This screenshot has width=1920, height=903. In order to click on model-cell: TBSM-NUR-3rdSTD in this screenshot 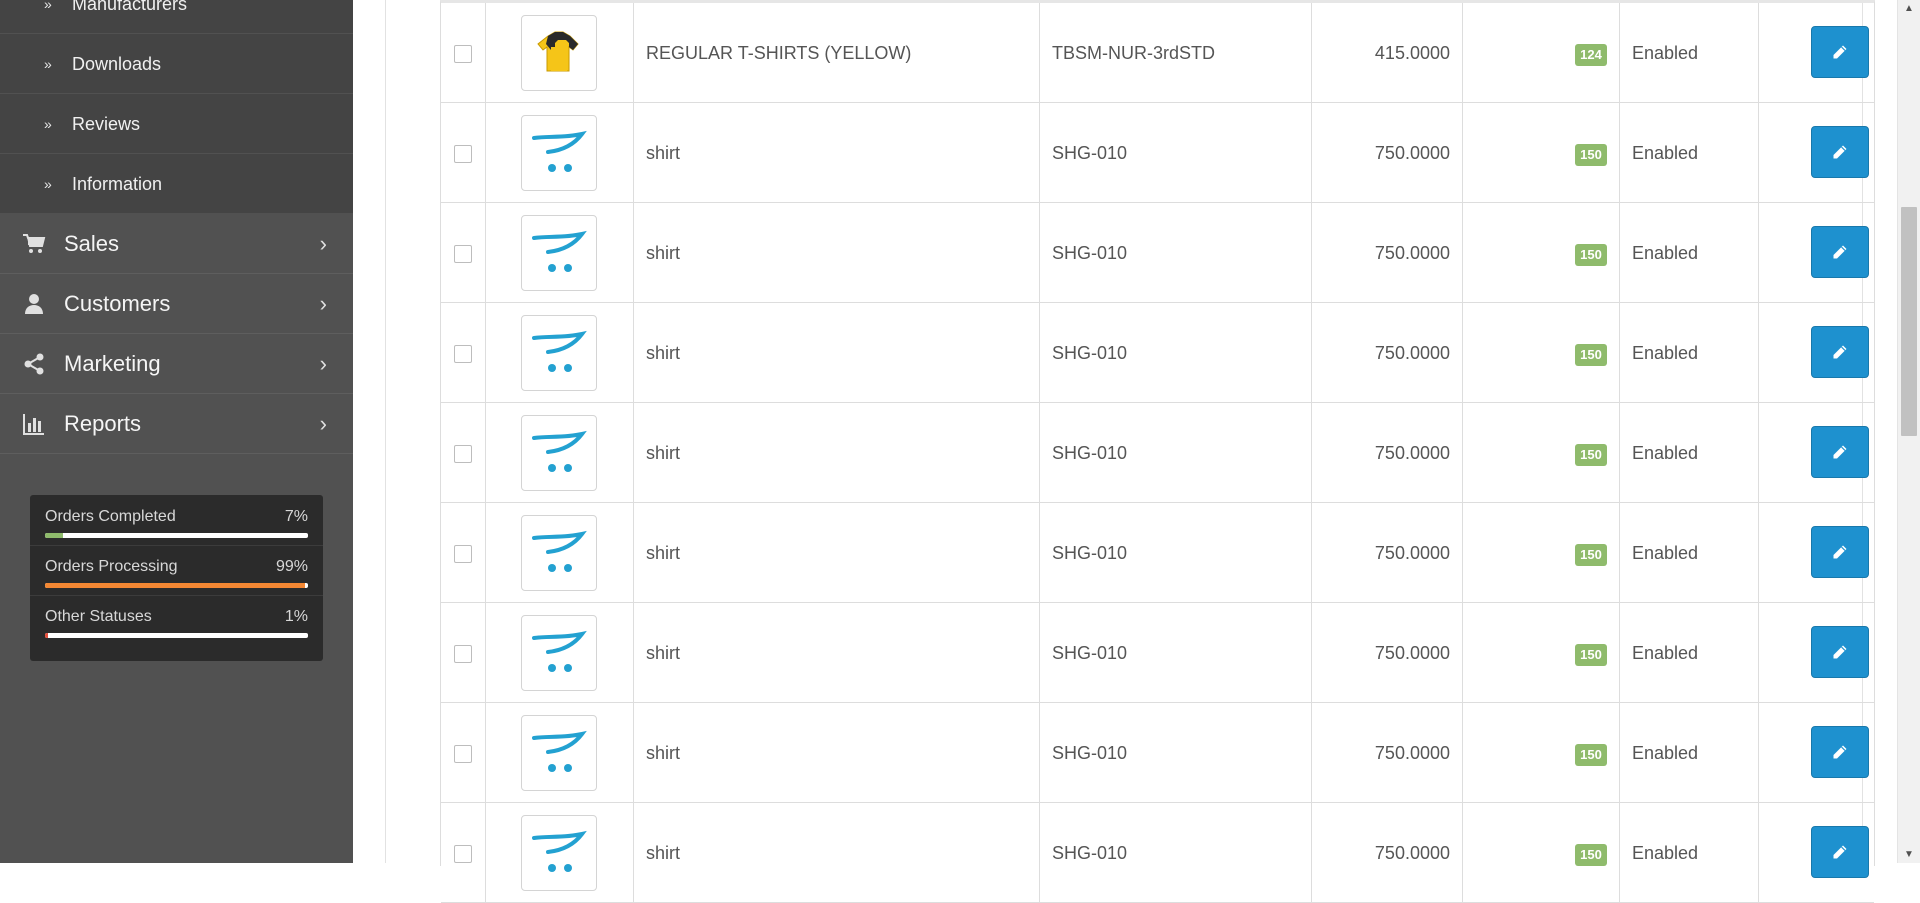, I will do `click(1176, 53)`.